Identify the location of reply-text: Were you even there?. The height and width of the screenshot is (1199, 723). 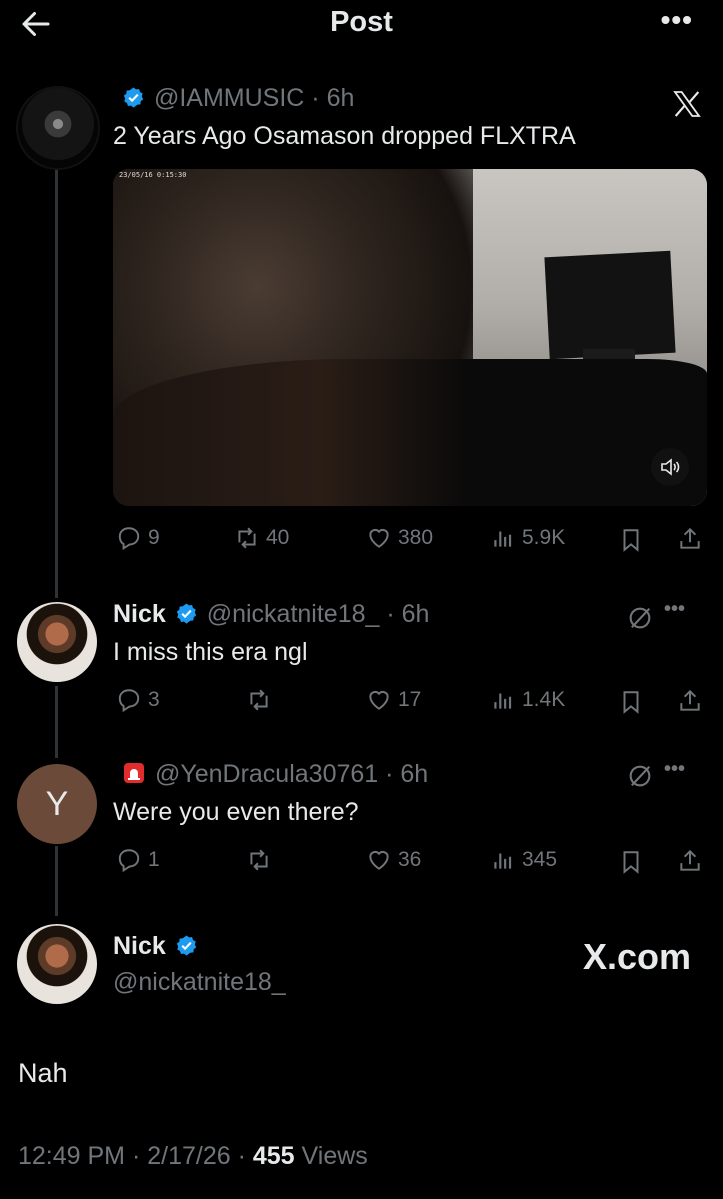
(236, 812).